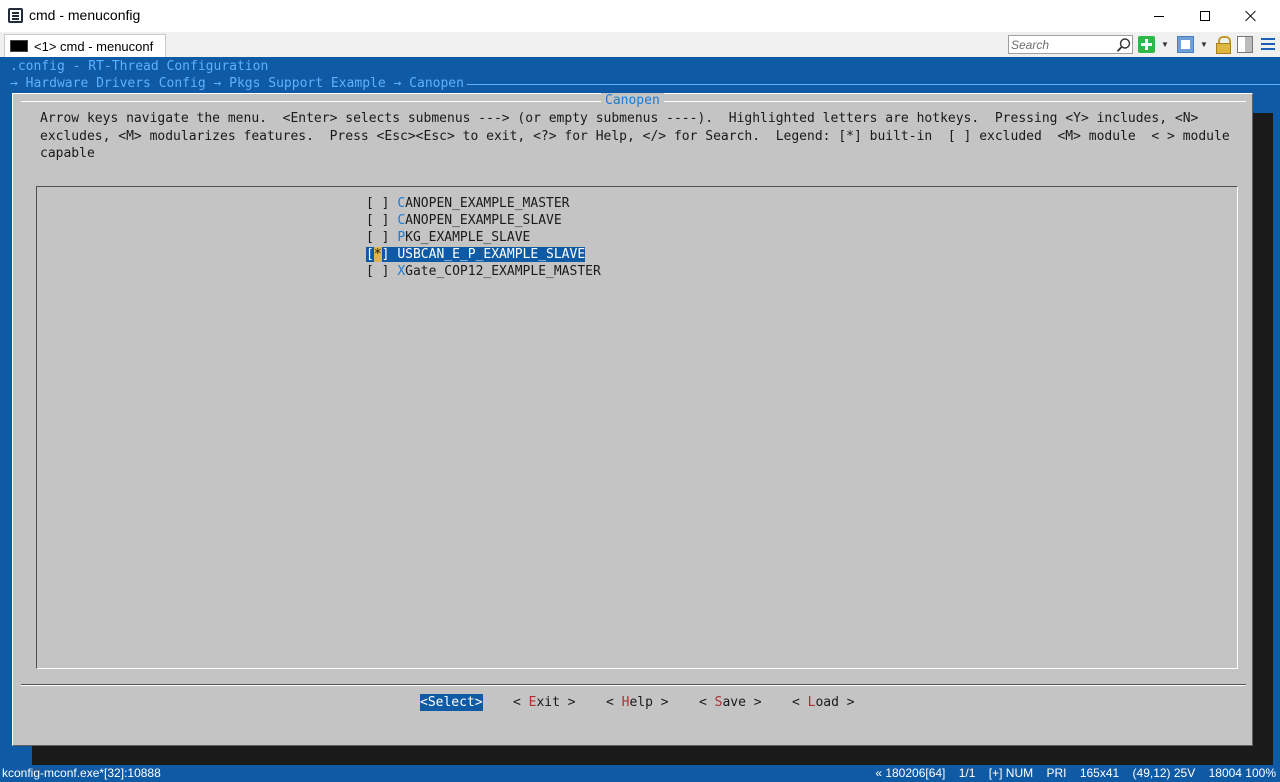 The width and height of the screenshot is (1280, 782). Describe the element at coordinates (1164, 773) in the screenshot. I see `cursor-position: (49,12) 25V` at that location.